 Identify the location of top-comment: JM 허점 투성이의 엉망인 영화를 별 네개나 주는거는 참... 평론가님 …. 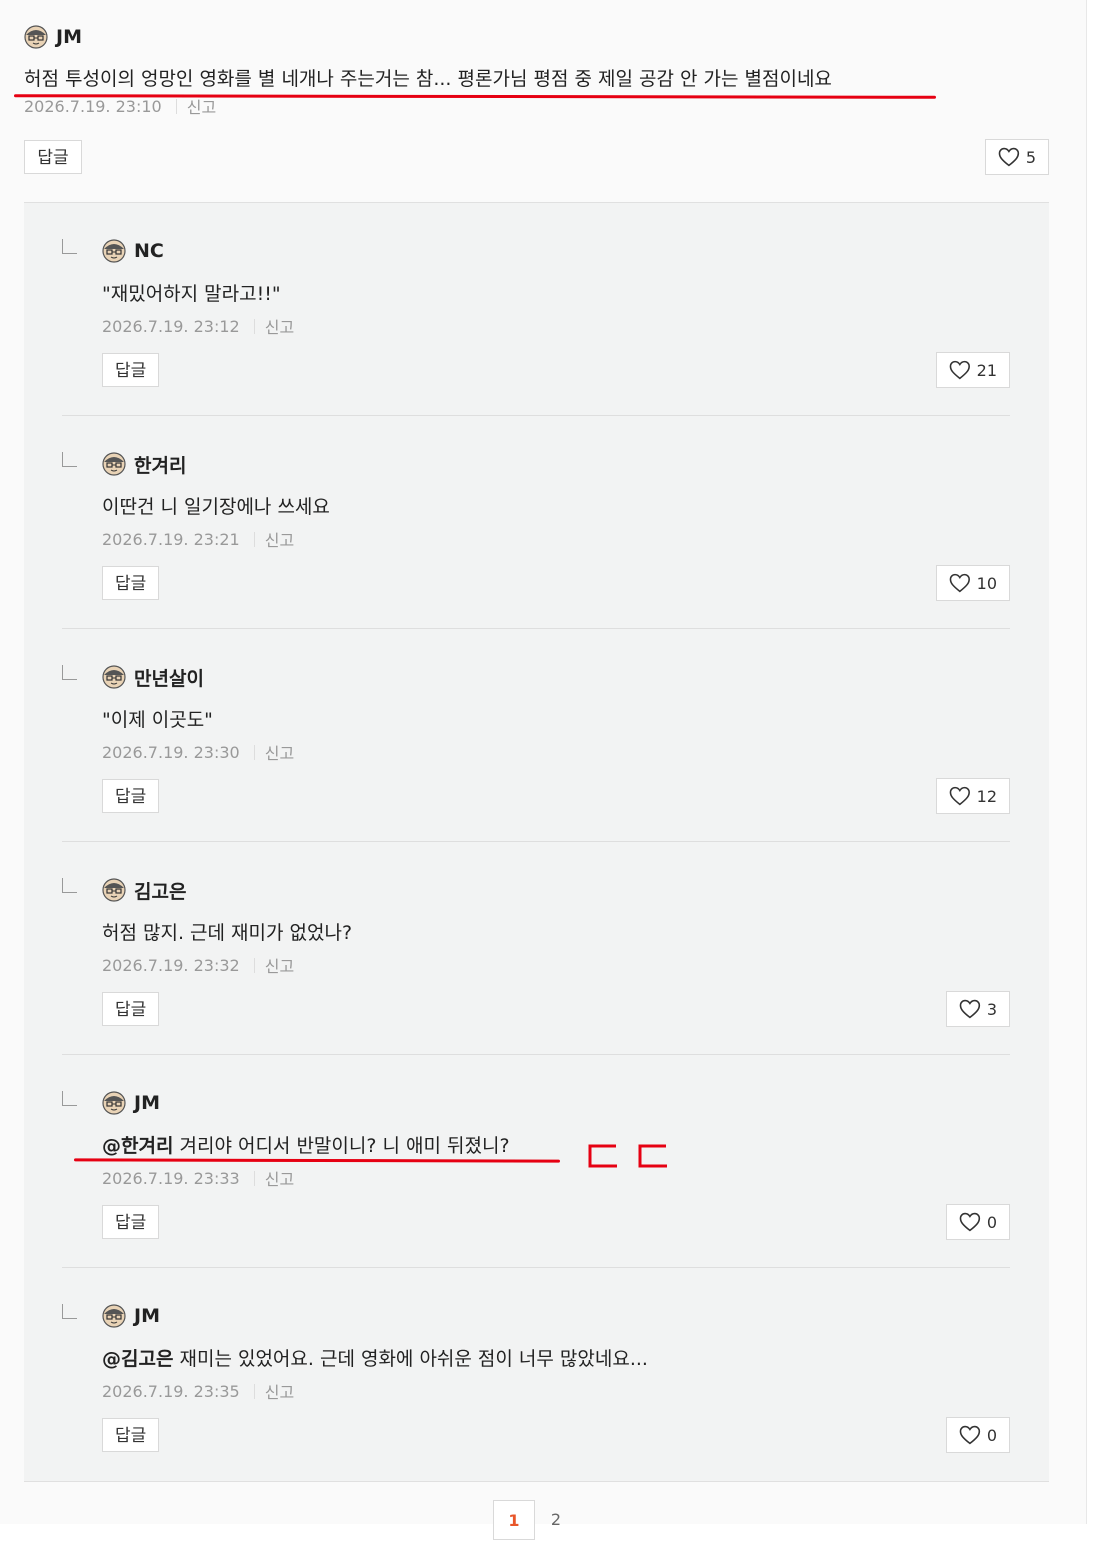
(536, 71).